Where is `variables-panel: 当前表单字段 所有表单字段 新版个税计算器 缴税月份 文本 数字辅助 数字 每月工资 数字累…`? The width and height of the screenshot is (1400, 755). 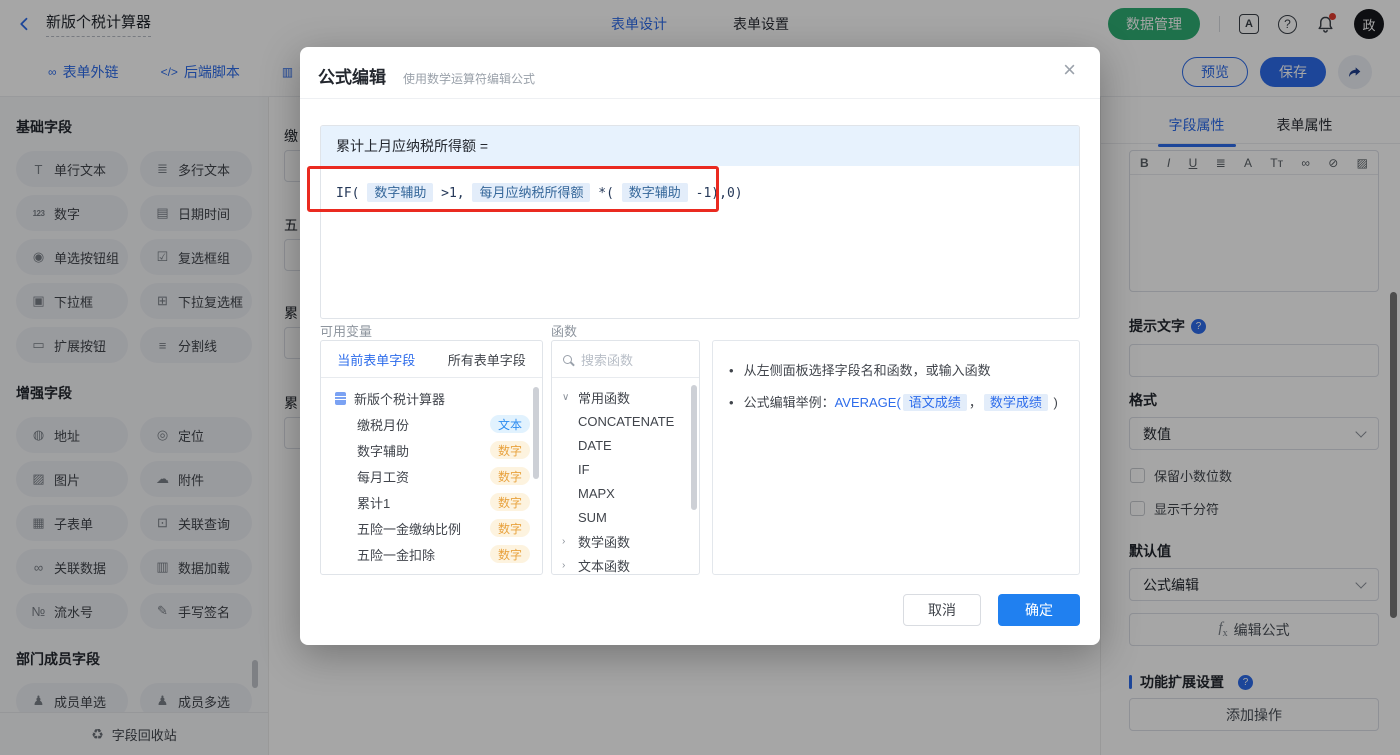 variables-panel: 当前表单字段 所有表单字段 新版个税计算器 缴税月份 文本 数字辅助 数字 每月工资 数字累… is located at coordinates (431, 457).